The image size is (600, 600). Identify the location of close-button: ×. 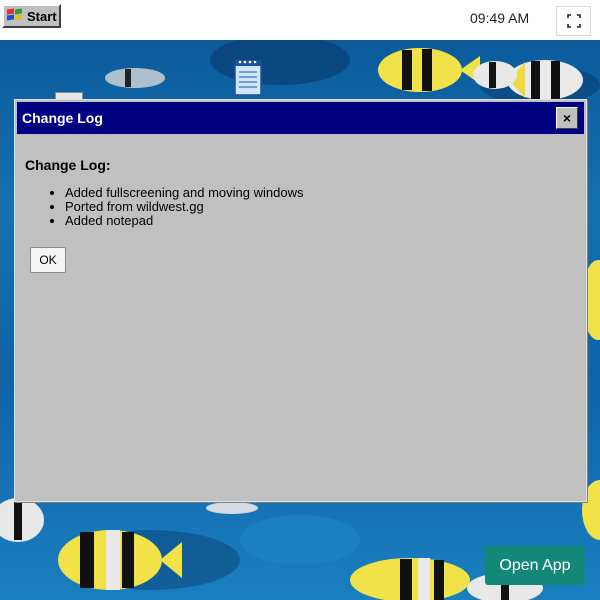
(567, 118).